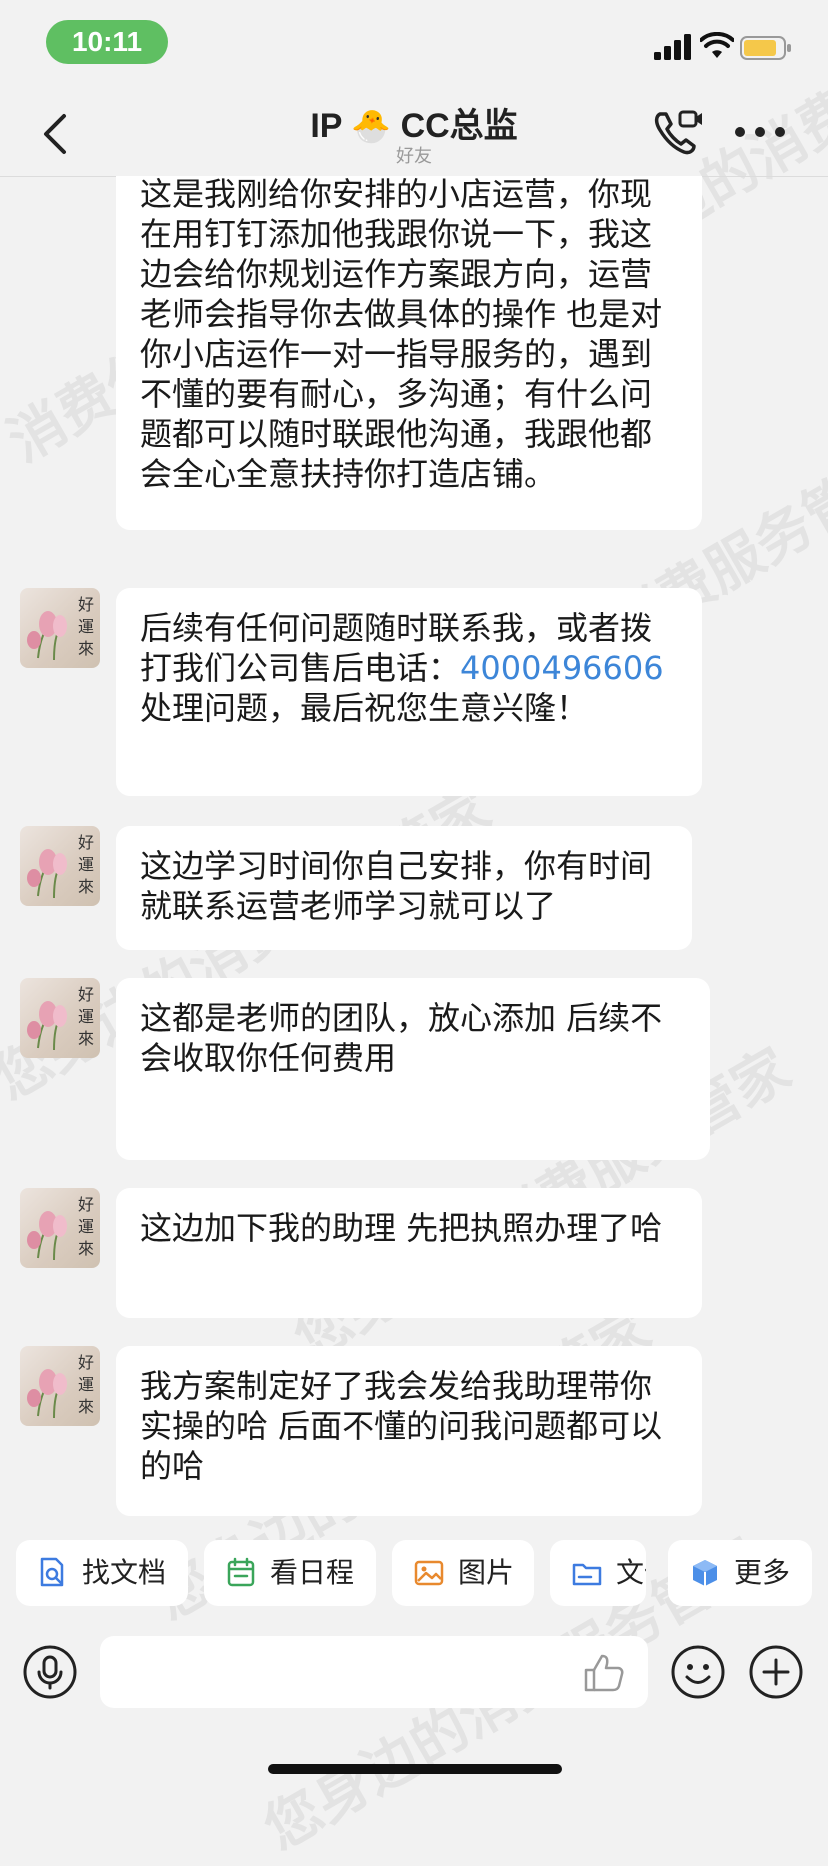 The height and width of the screenshot is (1866, 828). What do you see at coordinates (717, 45) in the screenshot?
I see `wifi-icon` at bounding box center [717, 45].